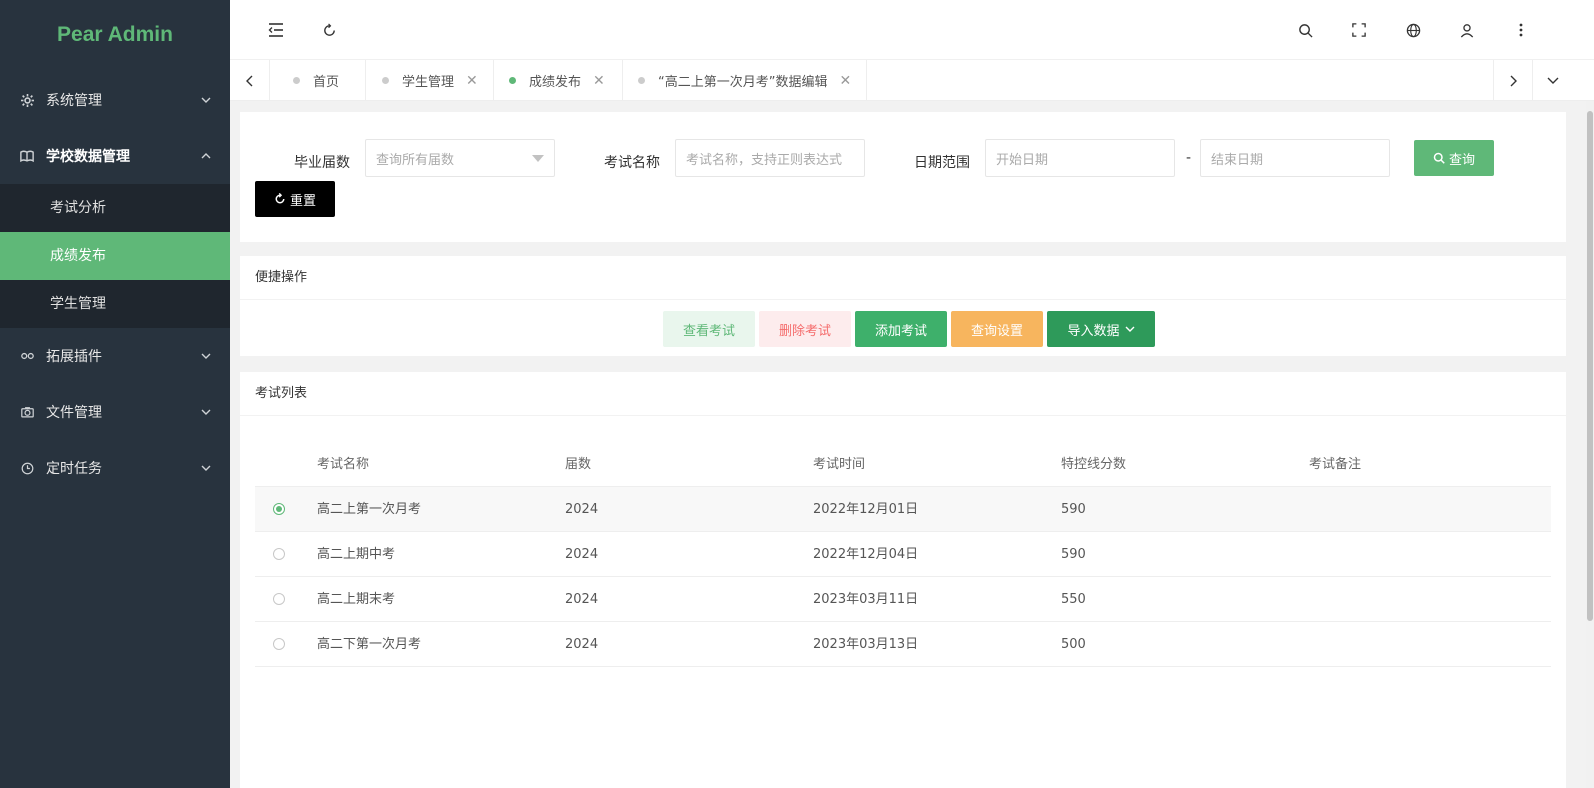  What do you see at coordinates (839, 464) in the screenshot?
I see `column-header-exam-date: 考试时间` at bounding box center [839, 464].